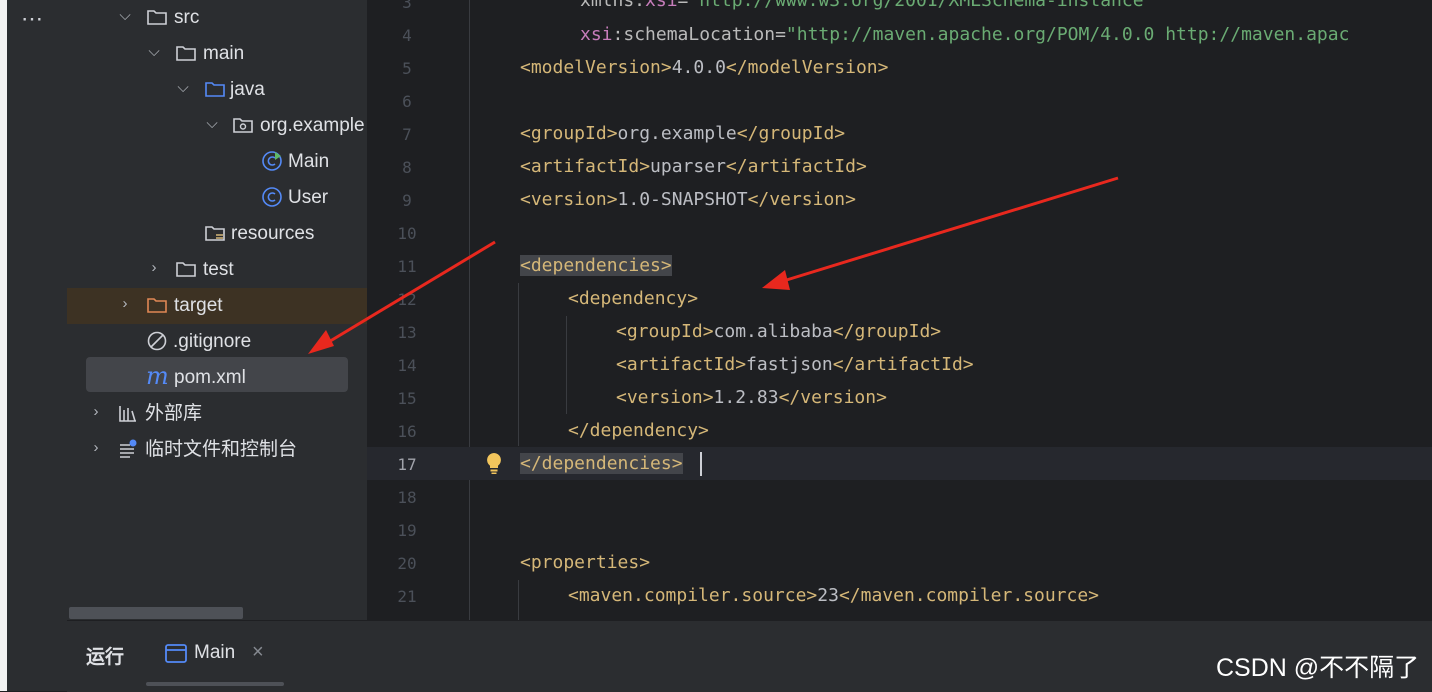  Describe the element at coordinates (407, 431) in the screenshot. I see `line-number: 16` at that location.